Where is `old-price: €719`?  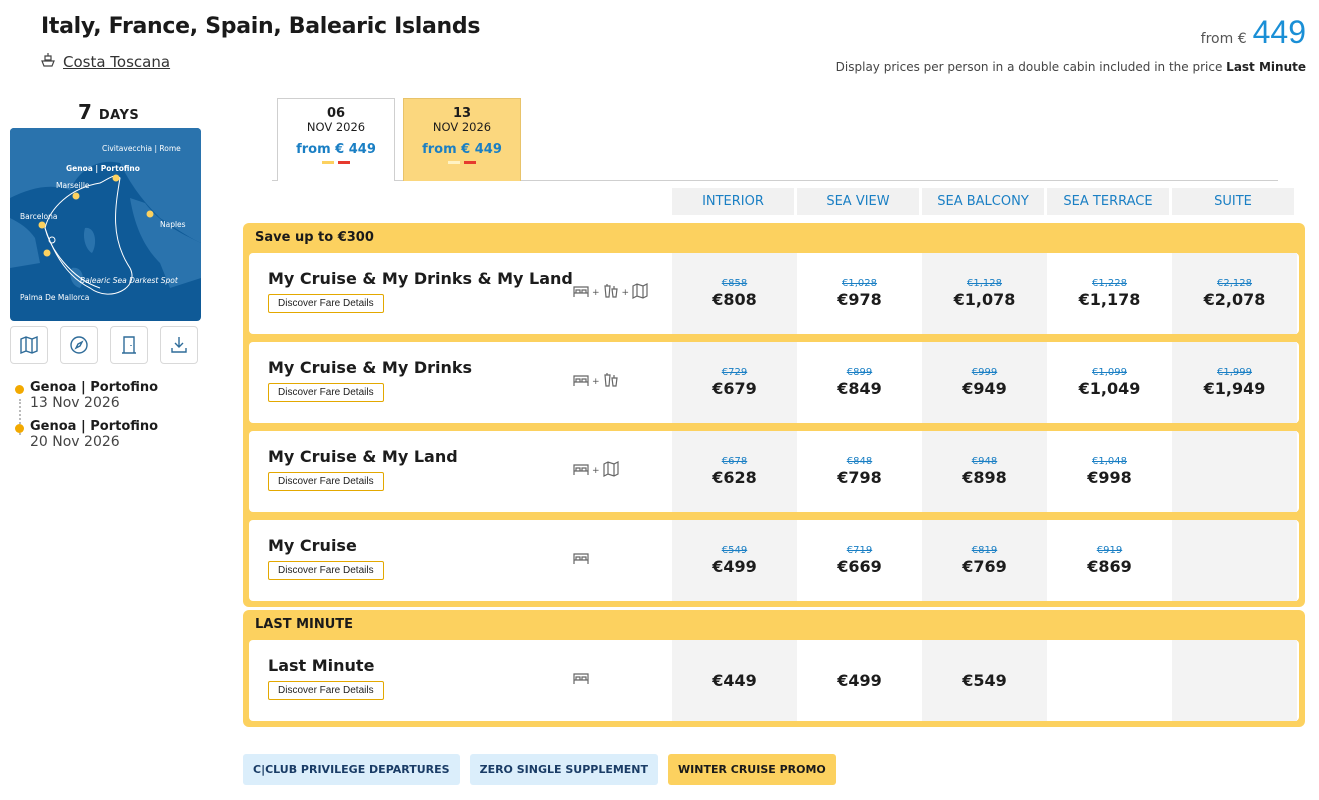
old-price: €719 is located at coordinates (859, 550).